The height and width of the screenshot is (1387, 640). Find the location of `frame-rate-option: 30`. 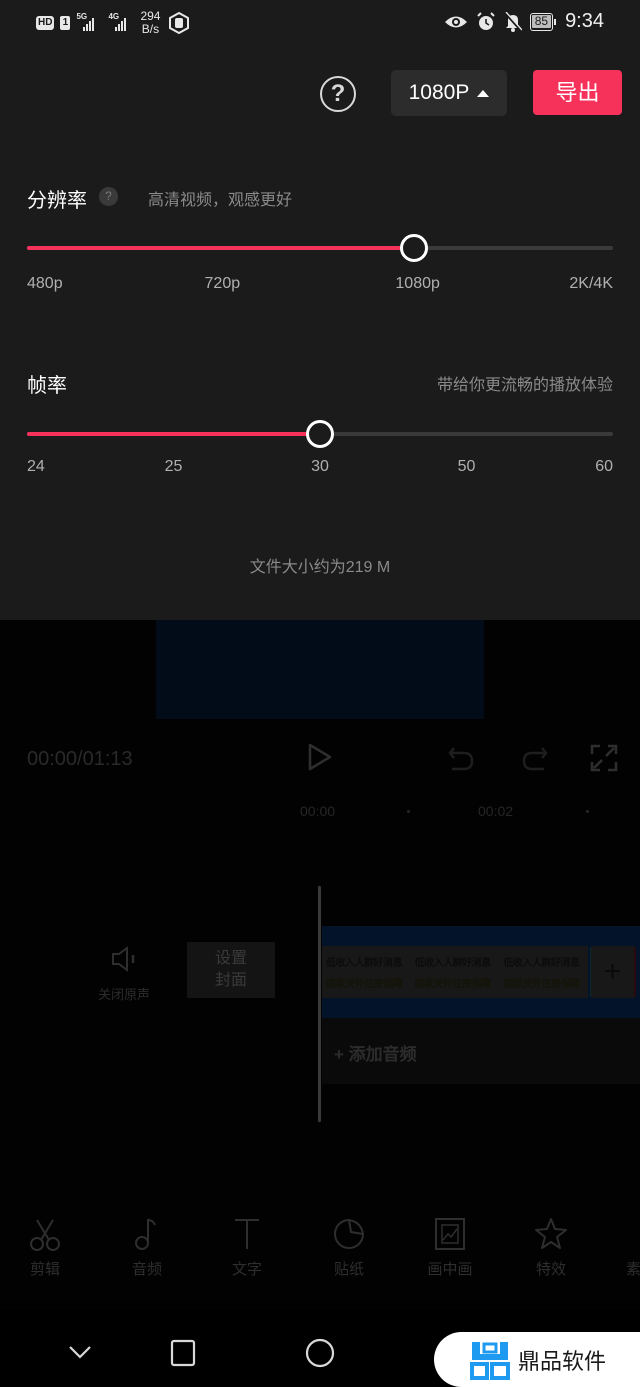

frame-rate-option: 30 is located at coordinates (320, 467).